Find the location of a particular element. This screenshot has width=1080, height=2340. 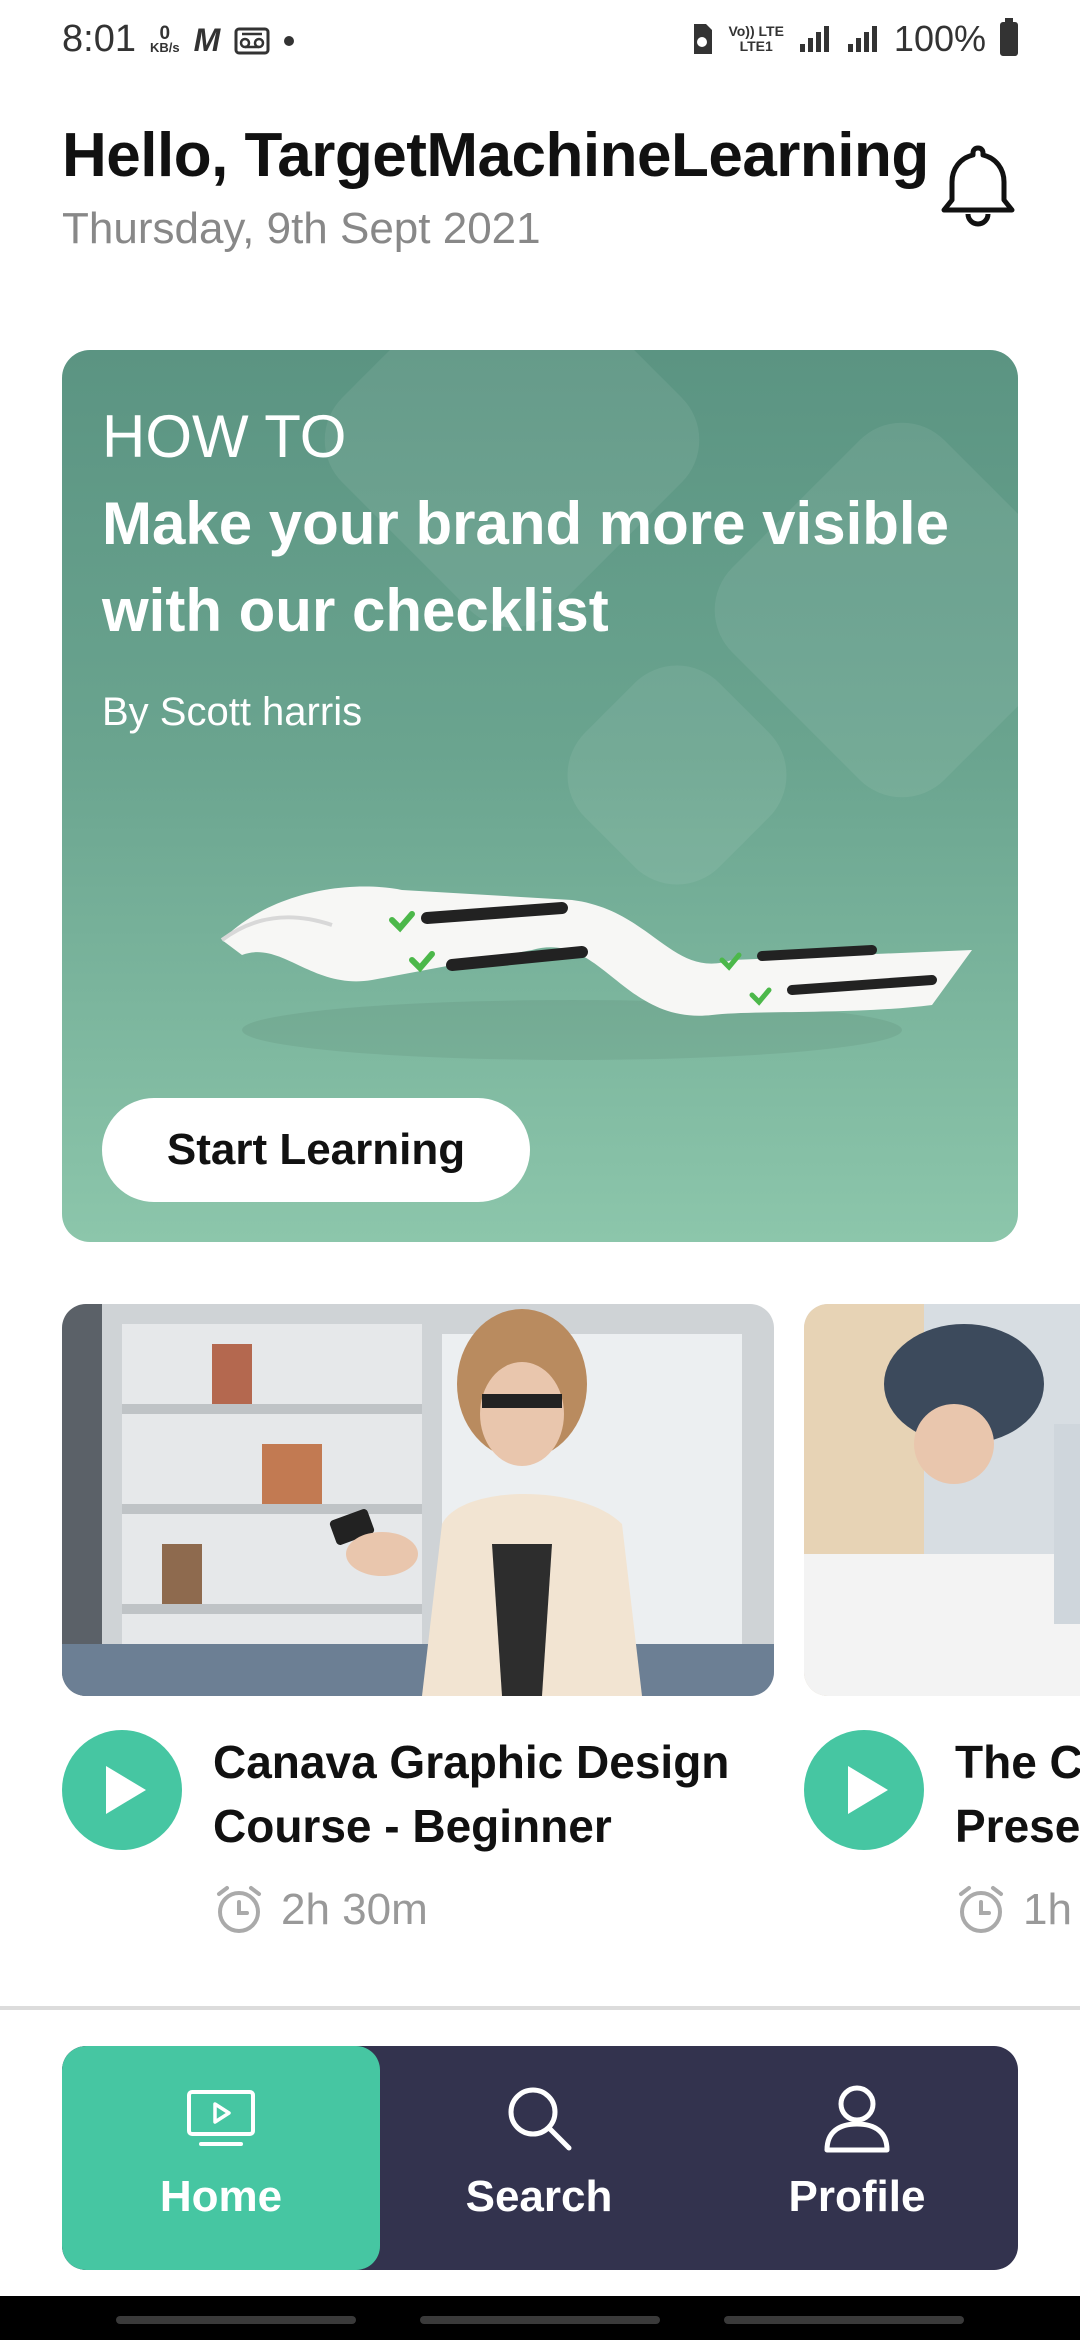

system-nav-back is located at coordinates (844, 2320).